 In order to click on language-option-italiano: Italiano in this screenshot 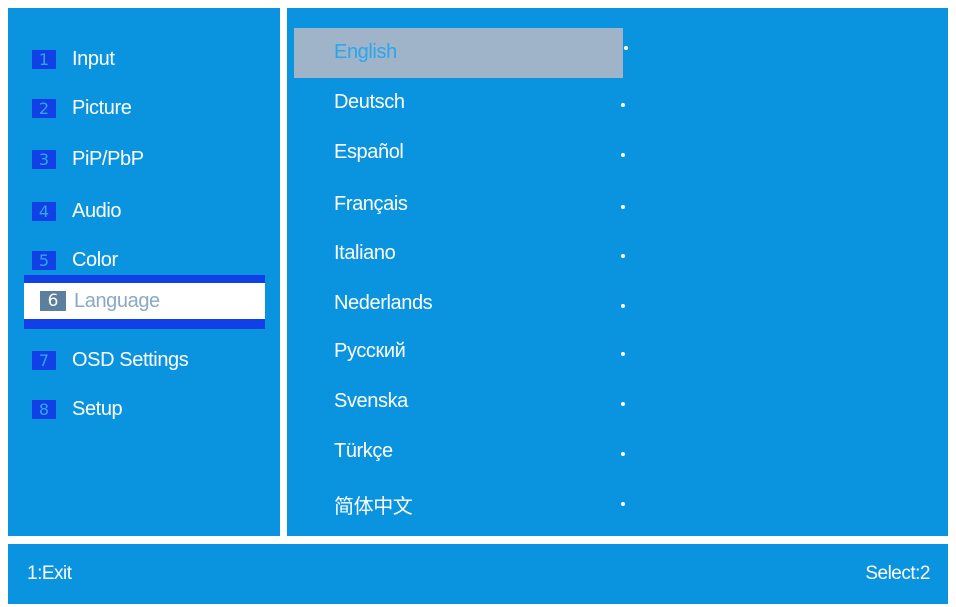, I will do `click(617, 255)`.